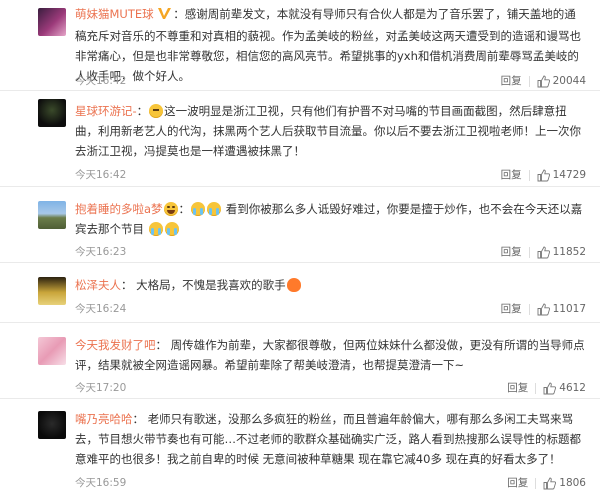 The height and width of the screenshot is (496, 600). I want to click on like-count: 11852, so click(569, 252).